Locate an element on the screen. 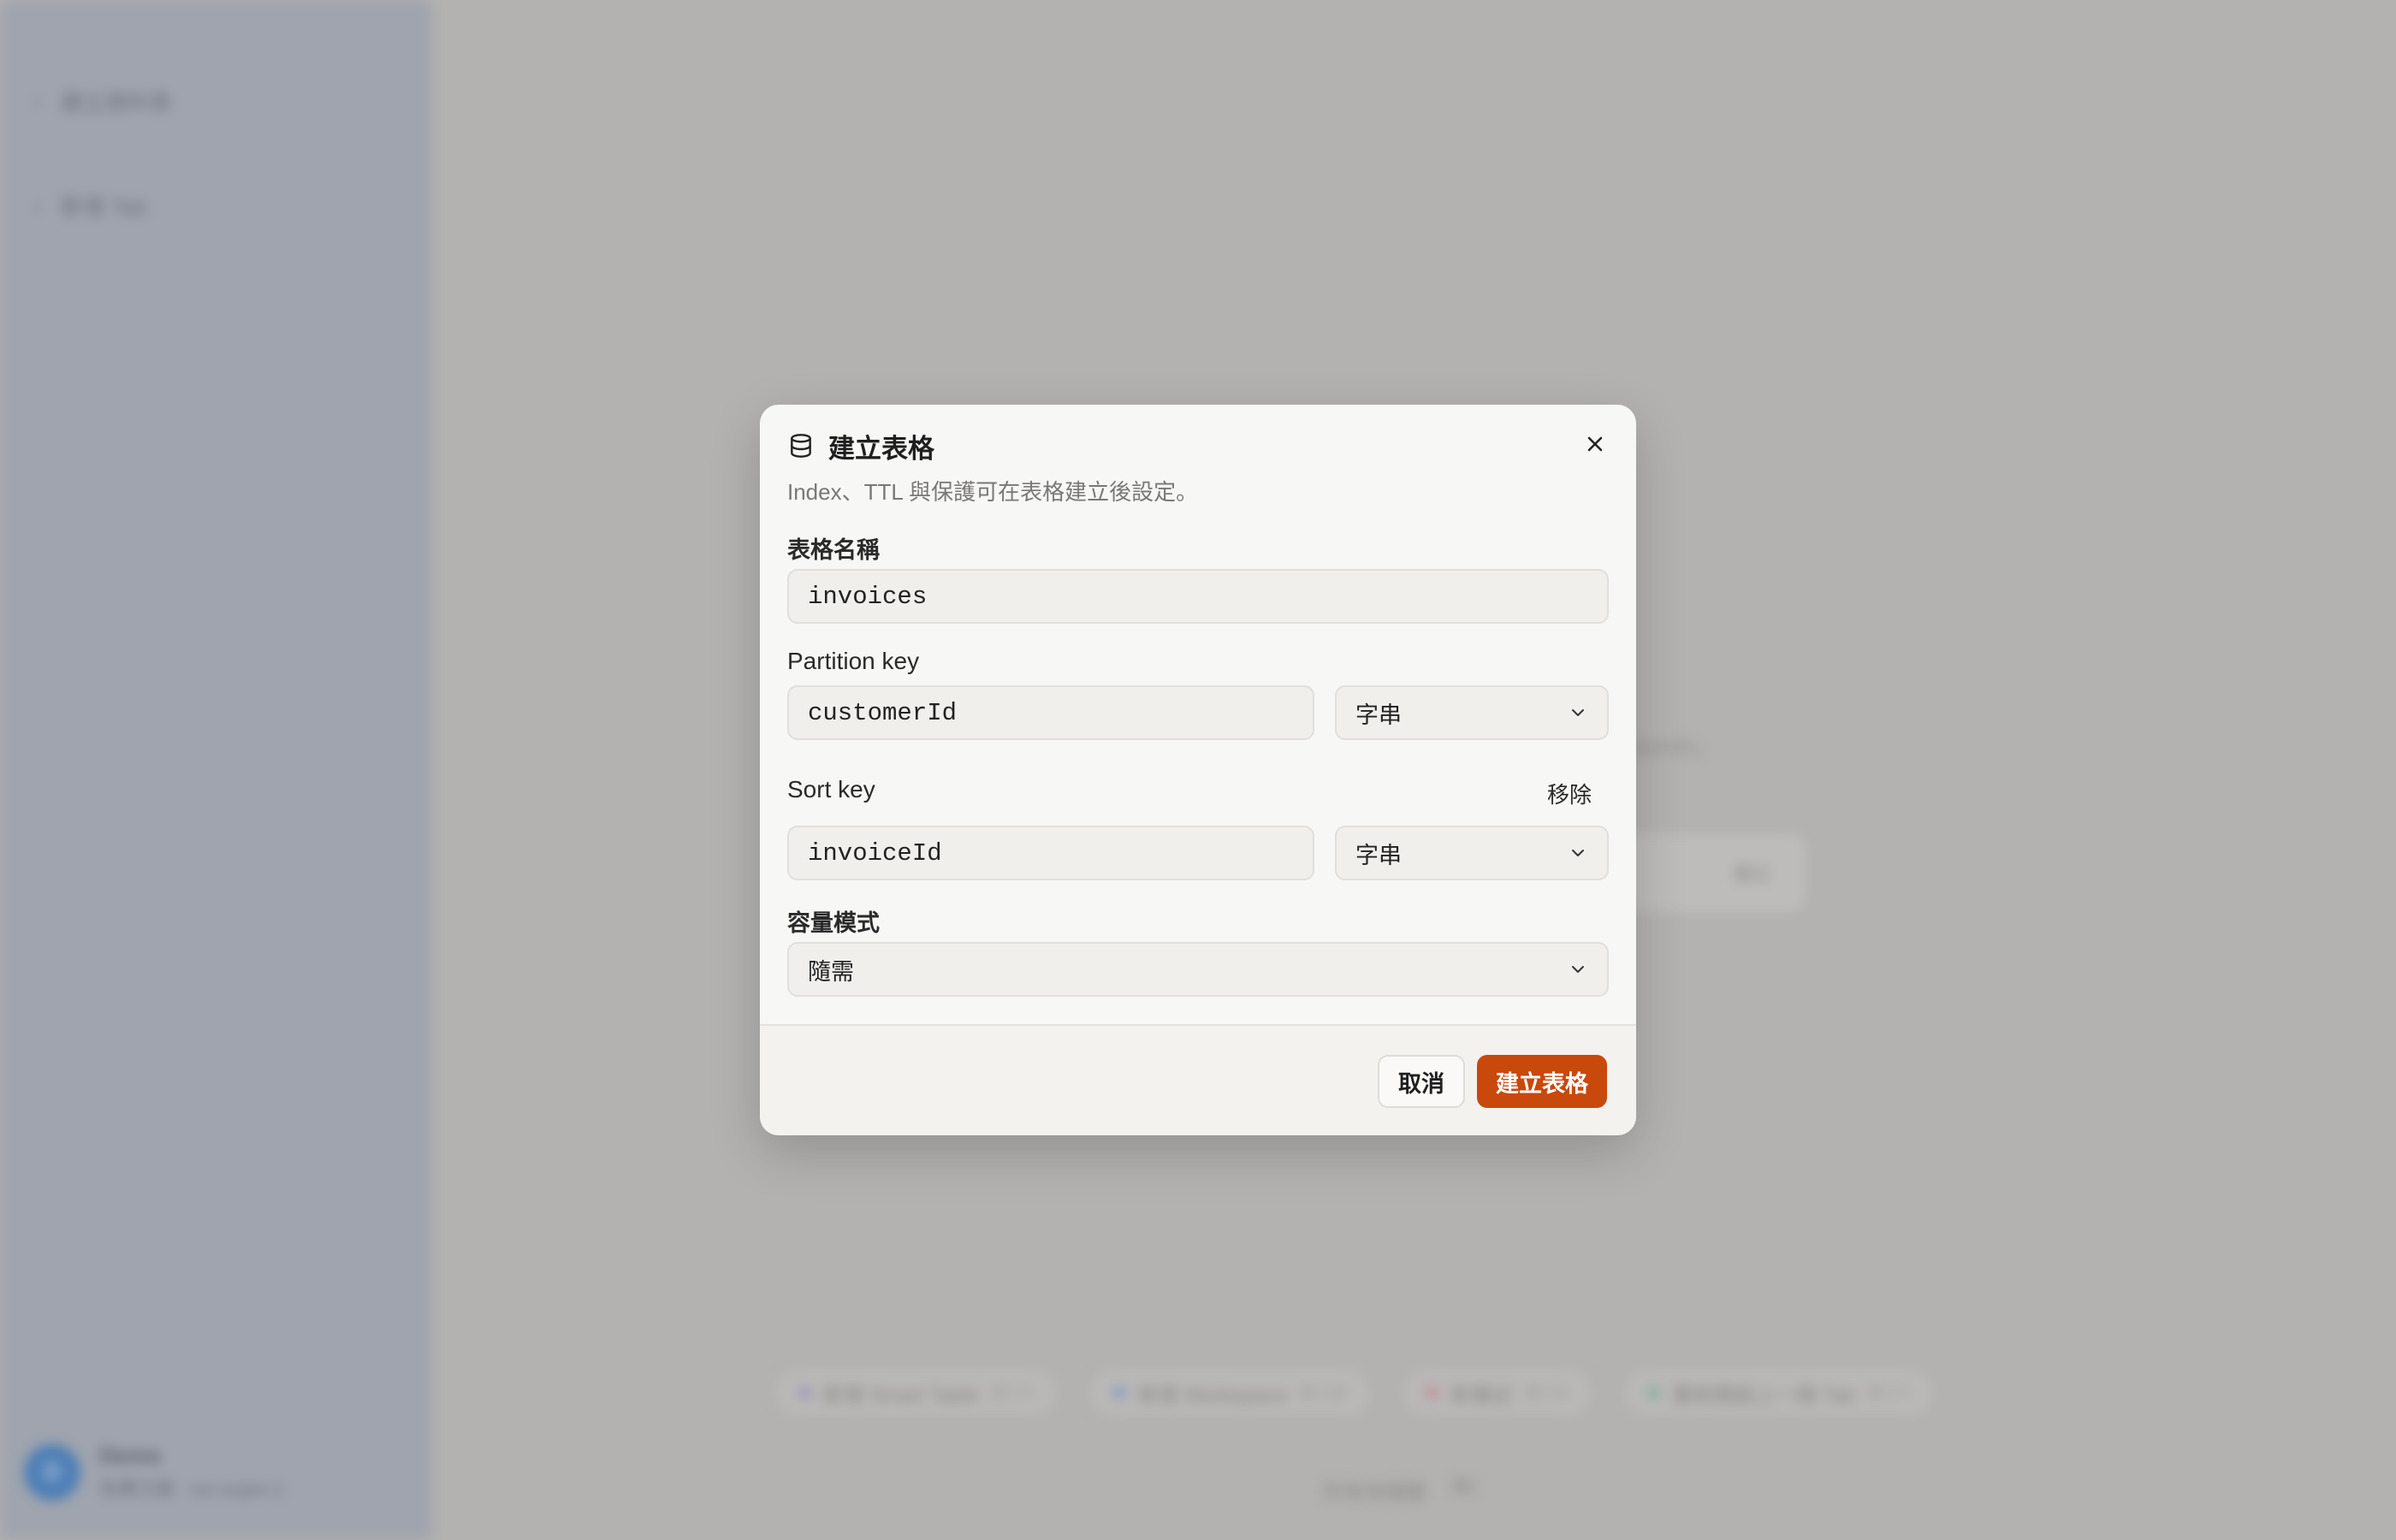 The width and height of the screenshot is (2396, 1540). avatar: D is located at coordinates (52, 1472).